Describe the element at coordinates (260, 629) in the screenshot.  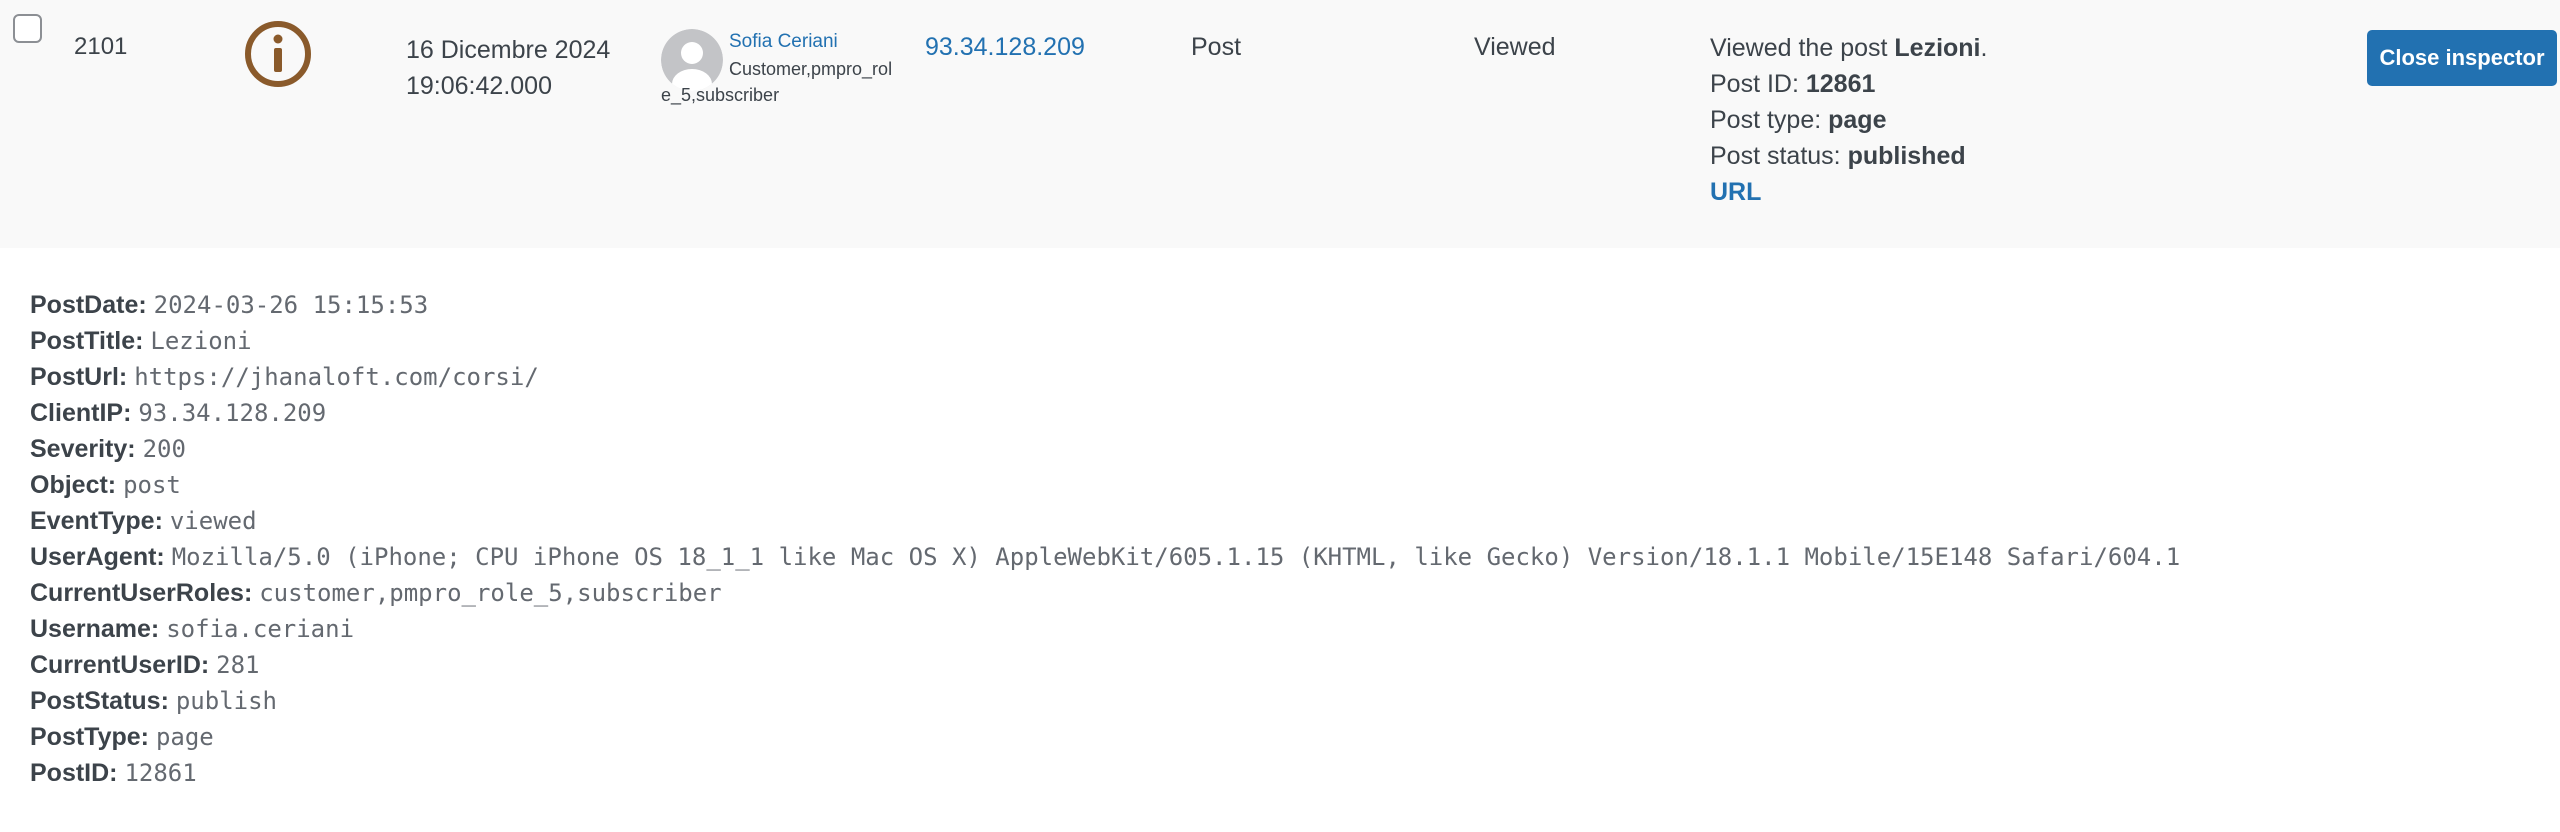
I see `inspector-field-value: sofia.ceriani` at that location.